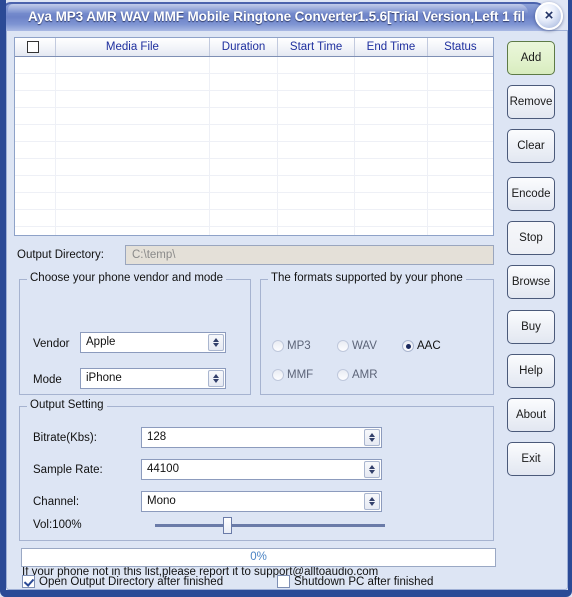  Describe the element at coordinates (531, 327) in the screenshot. I see `buy-button: Buy` at that location.